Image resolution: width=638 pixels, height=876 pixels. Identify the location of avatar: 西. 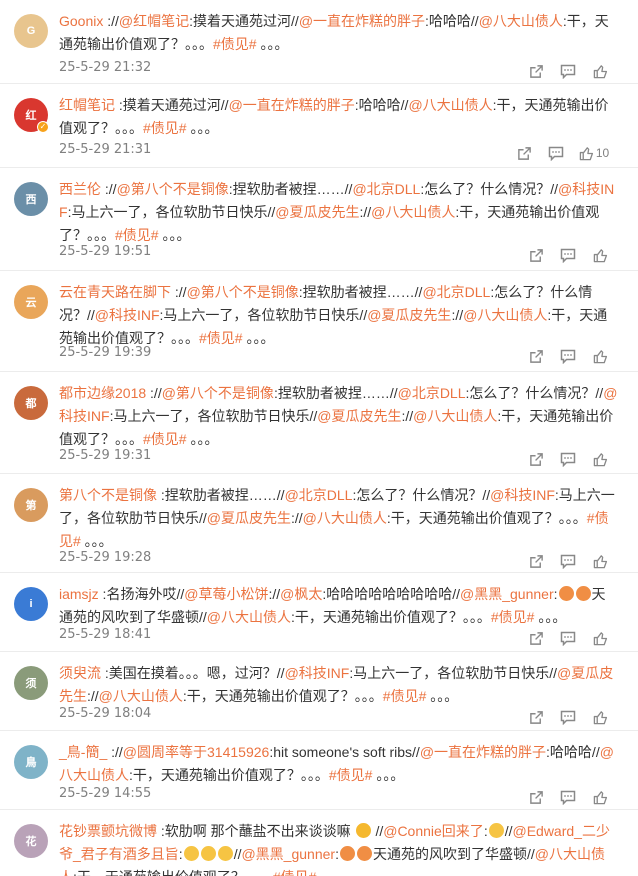
(31, 199).